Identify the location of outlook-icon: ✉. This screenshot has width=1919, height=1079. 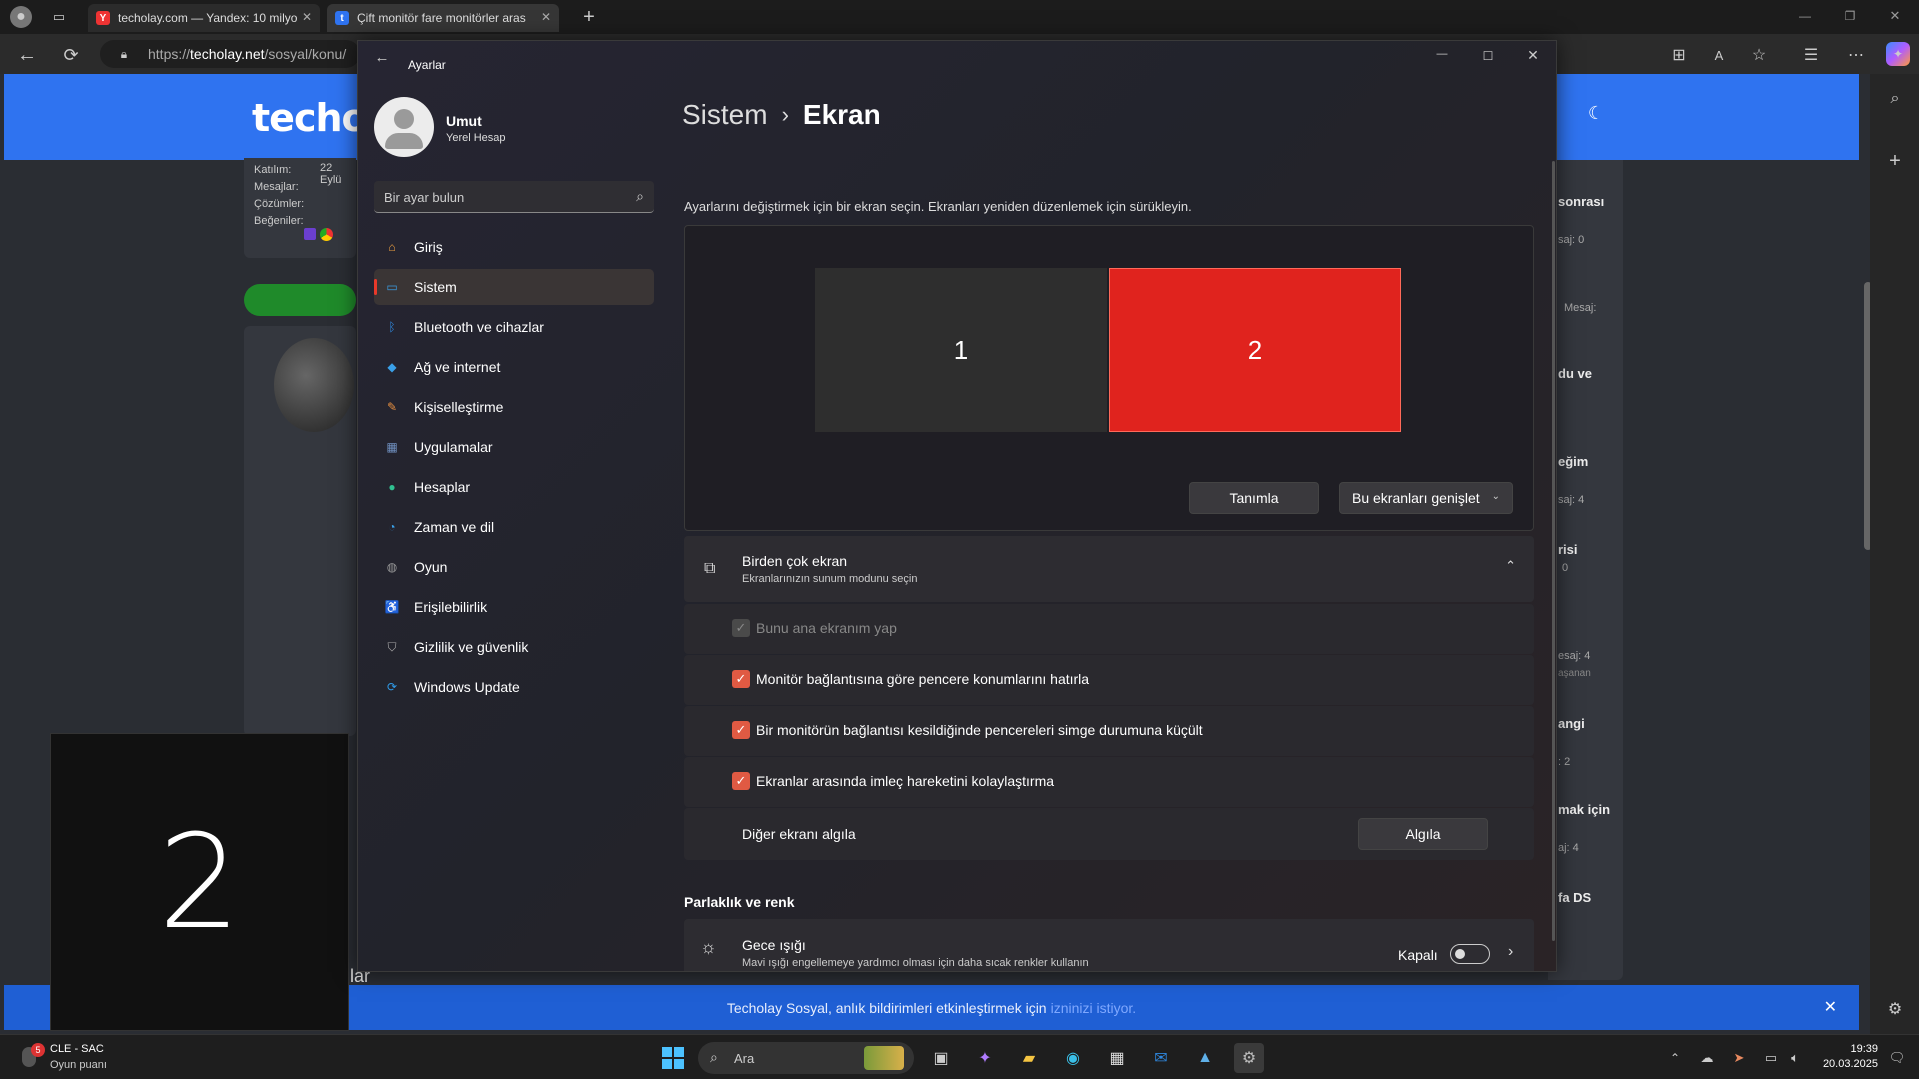
(1161, 1058).